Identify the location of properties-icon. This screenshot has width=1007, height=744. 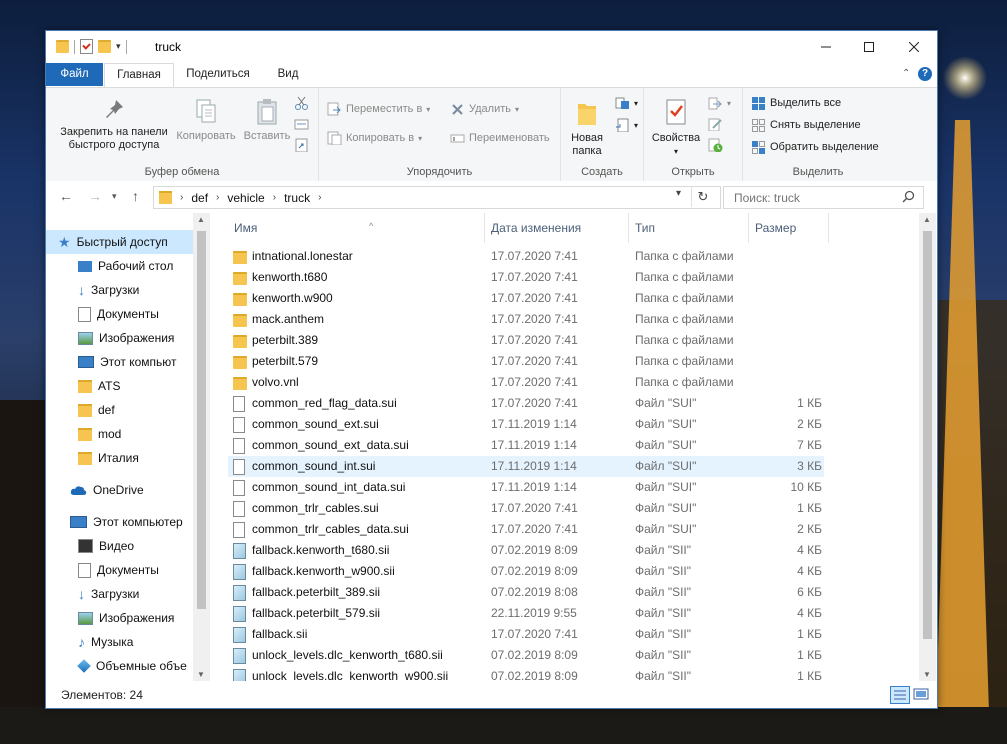
(86, 46).